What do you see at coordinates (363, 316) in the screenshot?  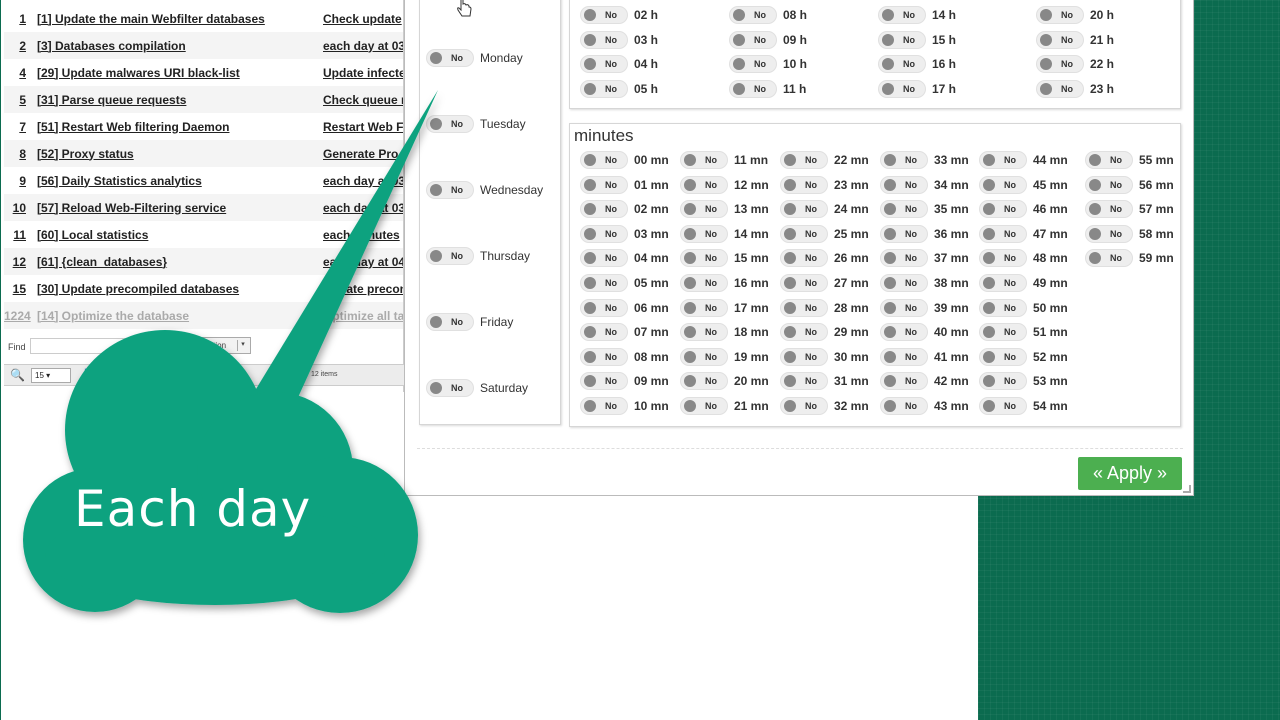 I see `task-description-link: Optimize all ta` at bounding box center [363, 316].